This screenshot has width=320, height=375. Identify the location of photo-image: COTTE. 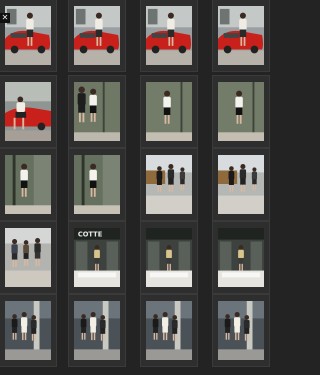
(97, 257).